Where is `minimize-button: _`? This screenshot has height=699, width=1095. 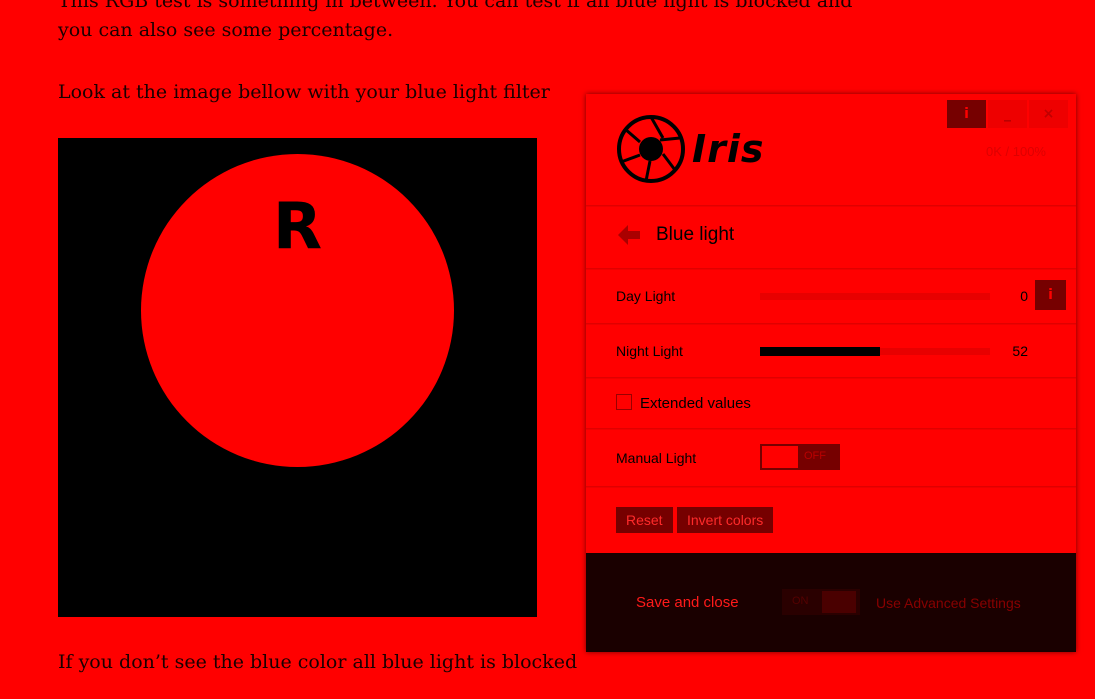
minimize-button: _ is located at coordinates (1007, 114).